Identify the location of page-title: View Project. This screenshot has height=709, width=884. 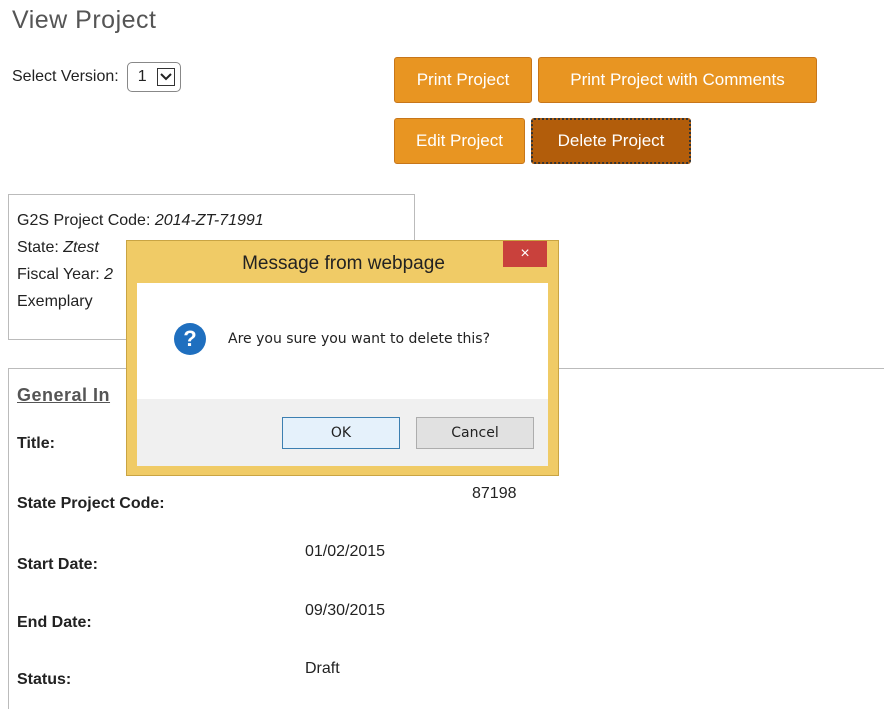
(84, 20).